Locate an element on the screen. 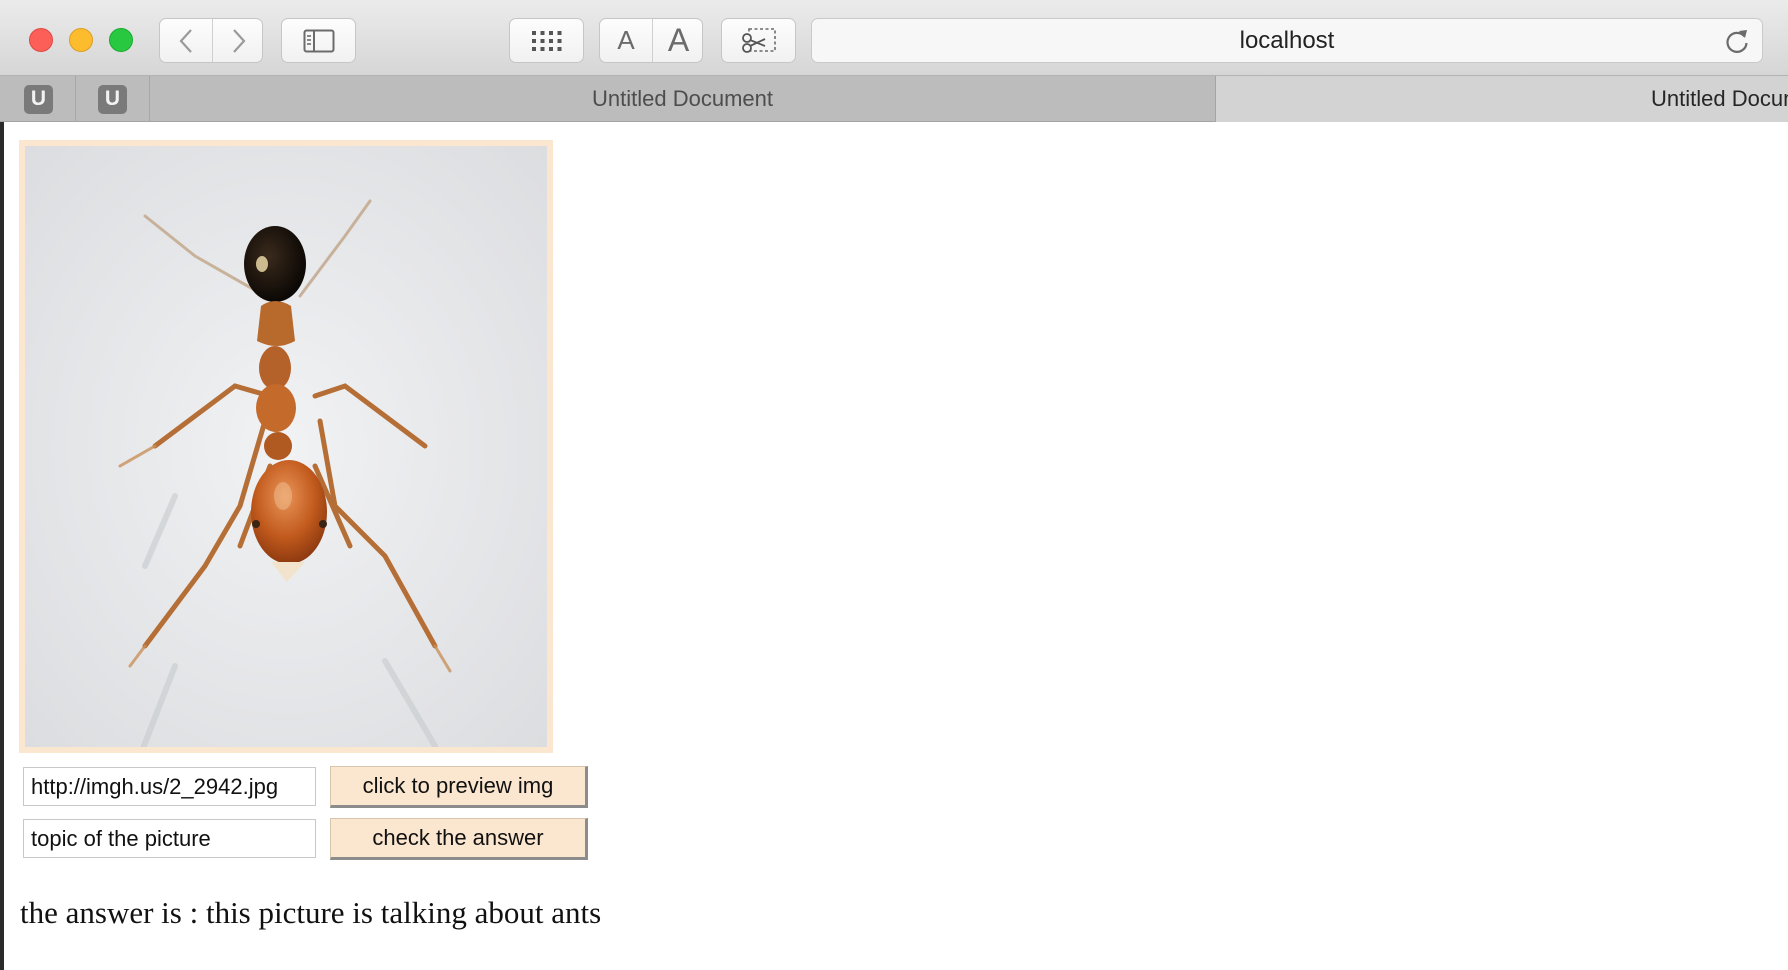 Image resolution: width=1788 pixels, height=970 pixels. pinned-tab-2: U is located at coordinates (113, 99).